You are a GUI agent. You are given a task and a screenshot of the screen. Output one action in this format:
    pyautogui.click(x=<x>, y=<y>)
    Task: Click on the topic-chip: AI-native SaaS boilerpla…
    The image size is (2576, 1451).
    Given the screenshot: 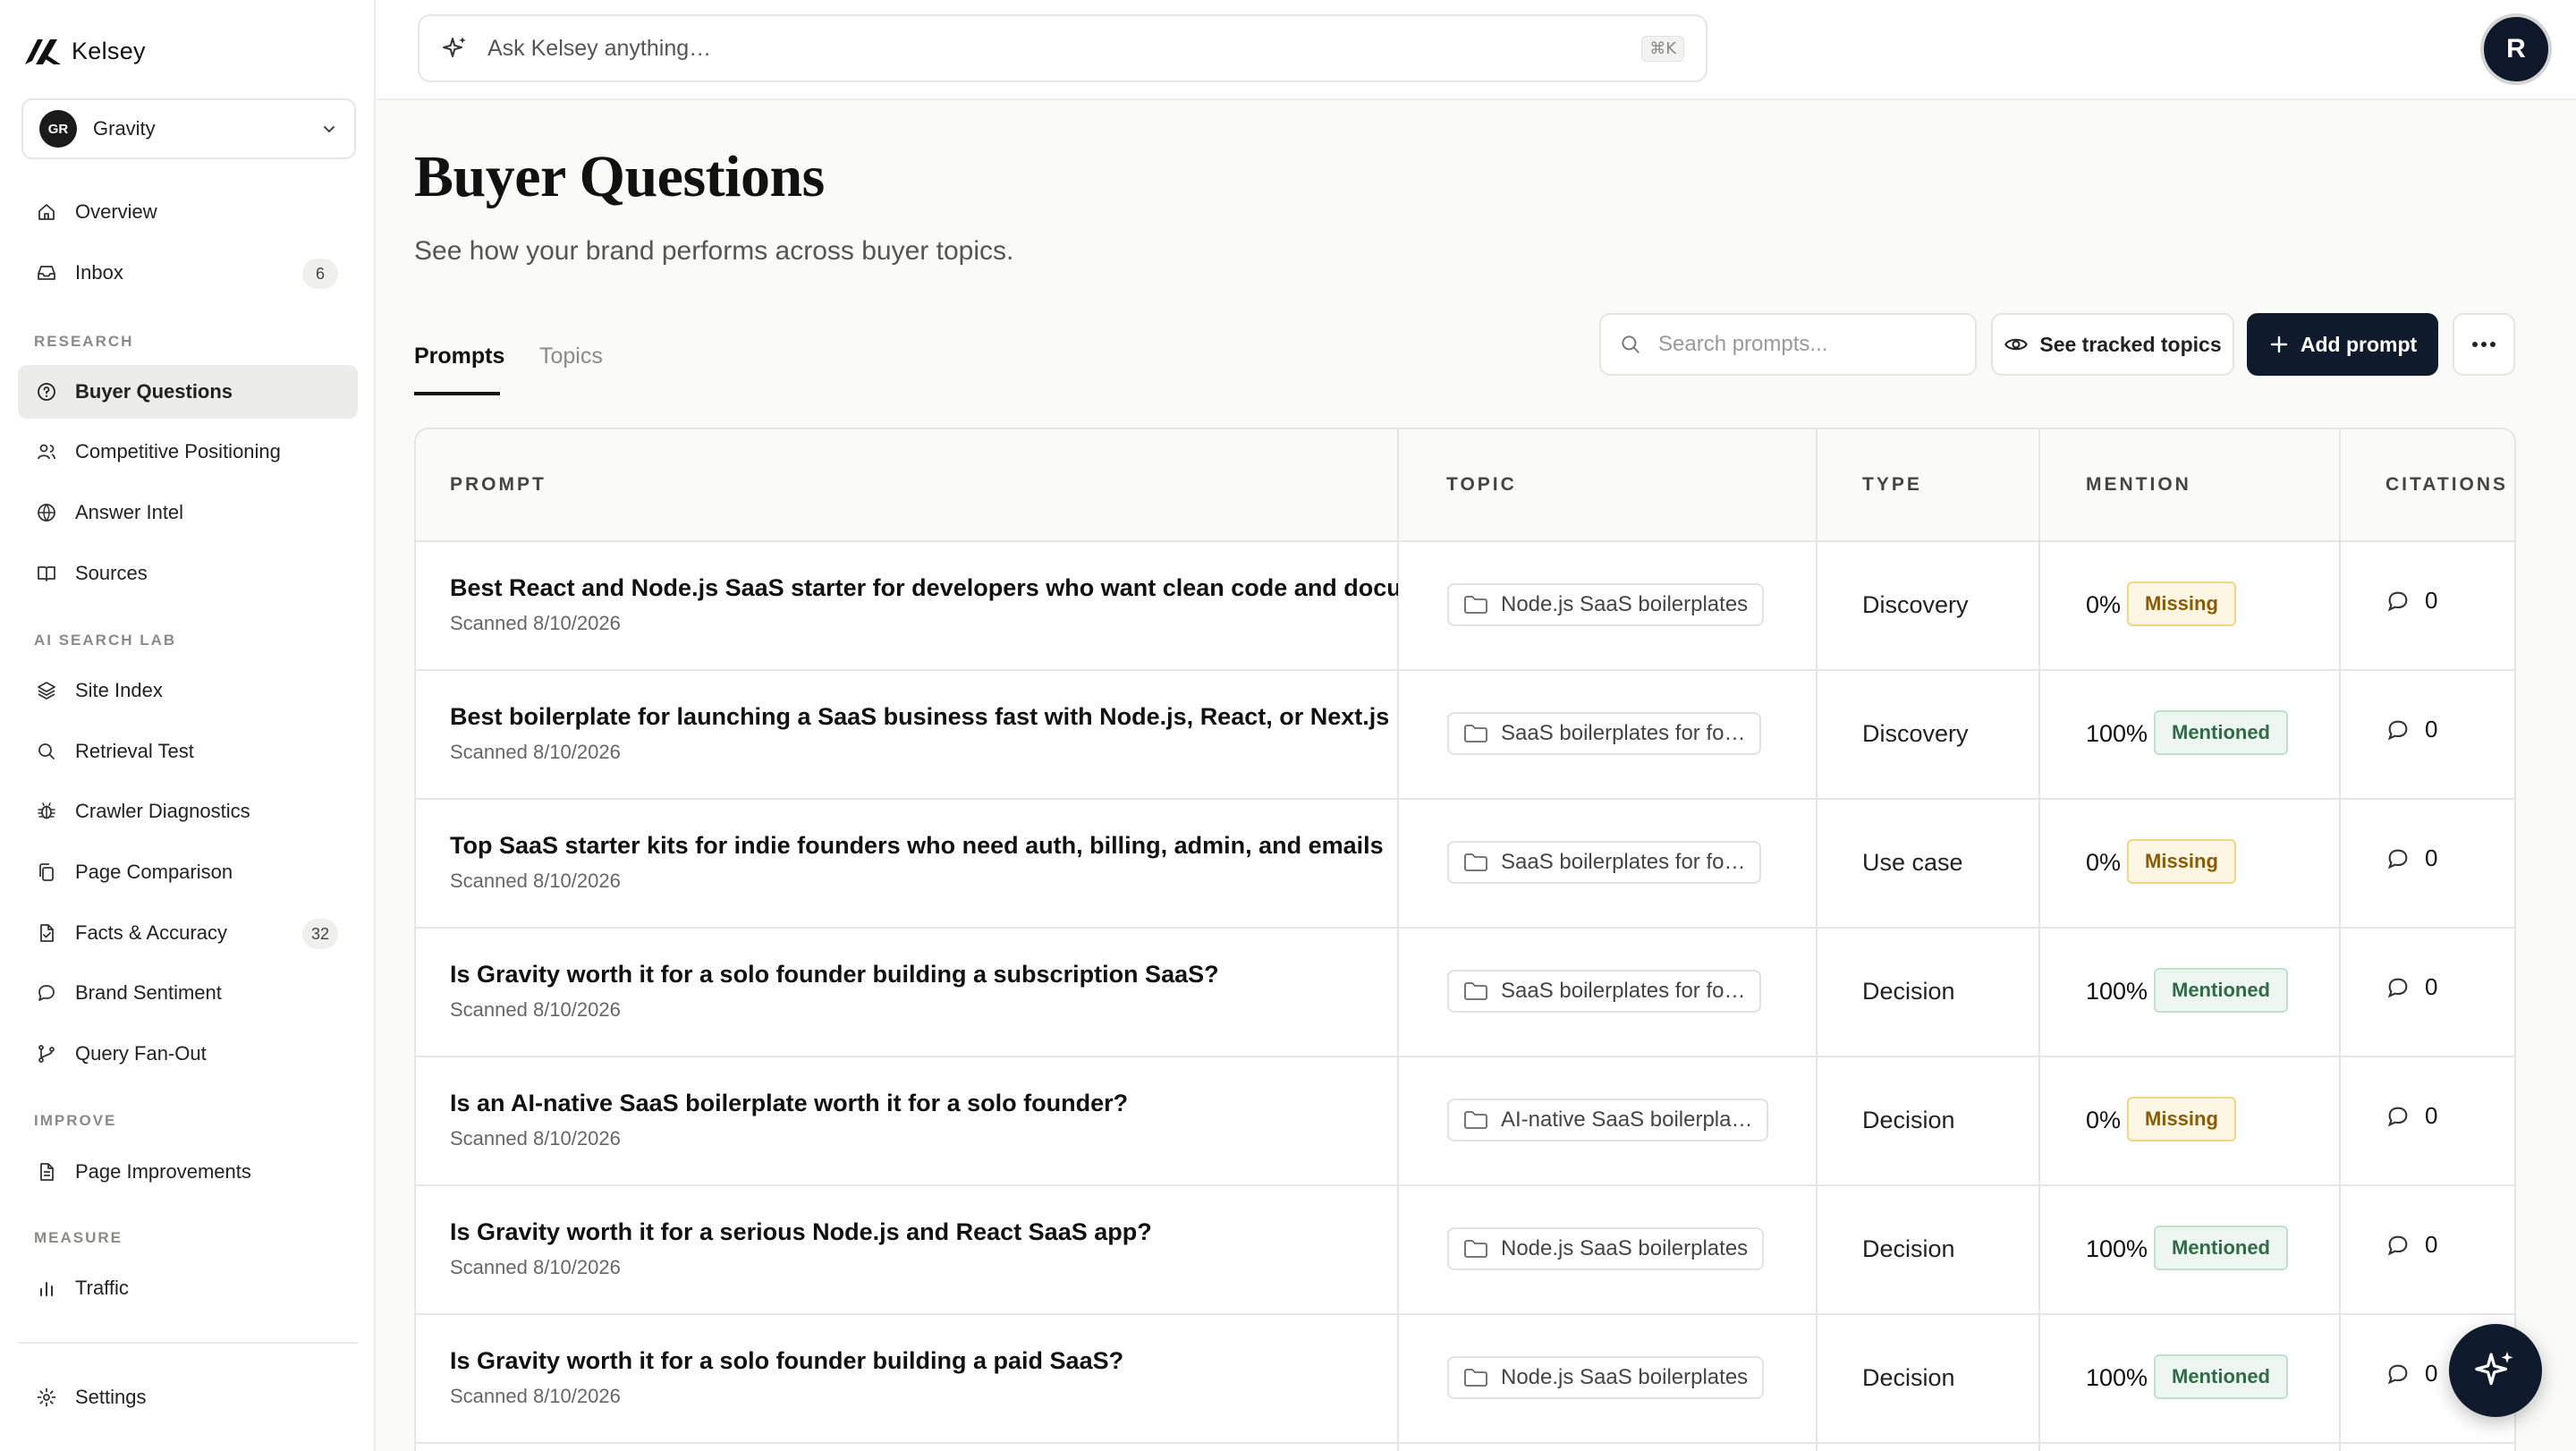 What is the action you would take?
    pyautogui.click(x=1608, y=1120)
    